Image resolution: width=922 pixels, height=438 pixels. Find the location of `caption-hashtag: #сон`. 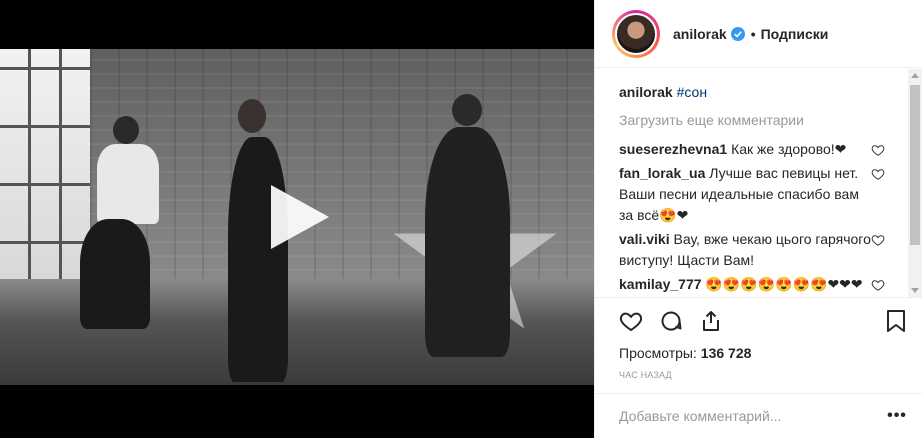

caption-hashtag: #сон is located at coordinates (692, 92).